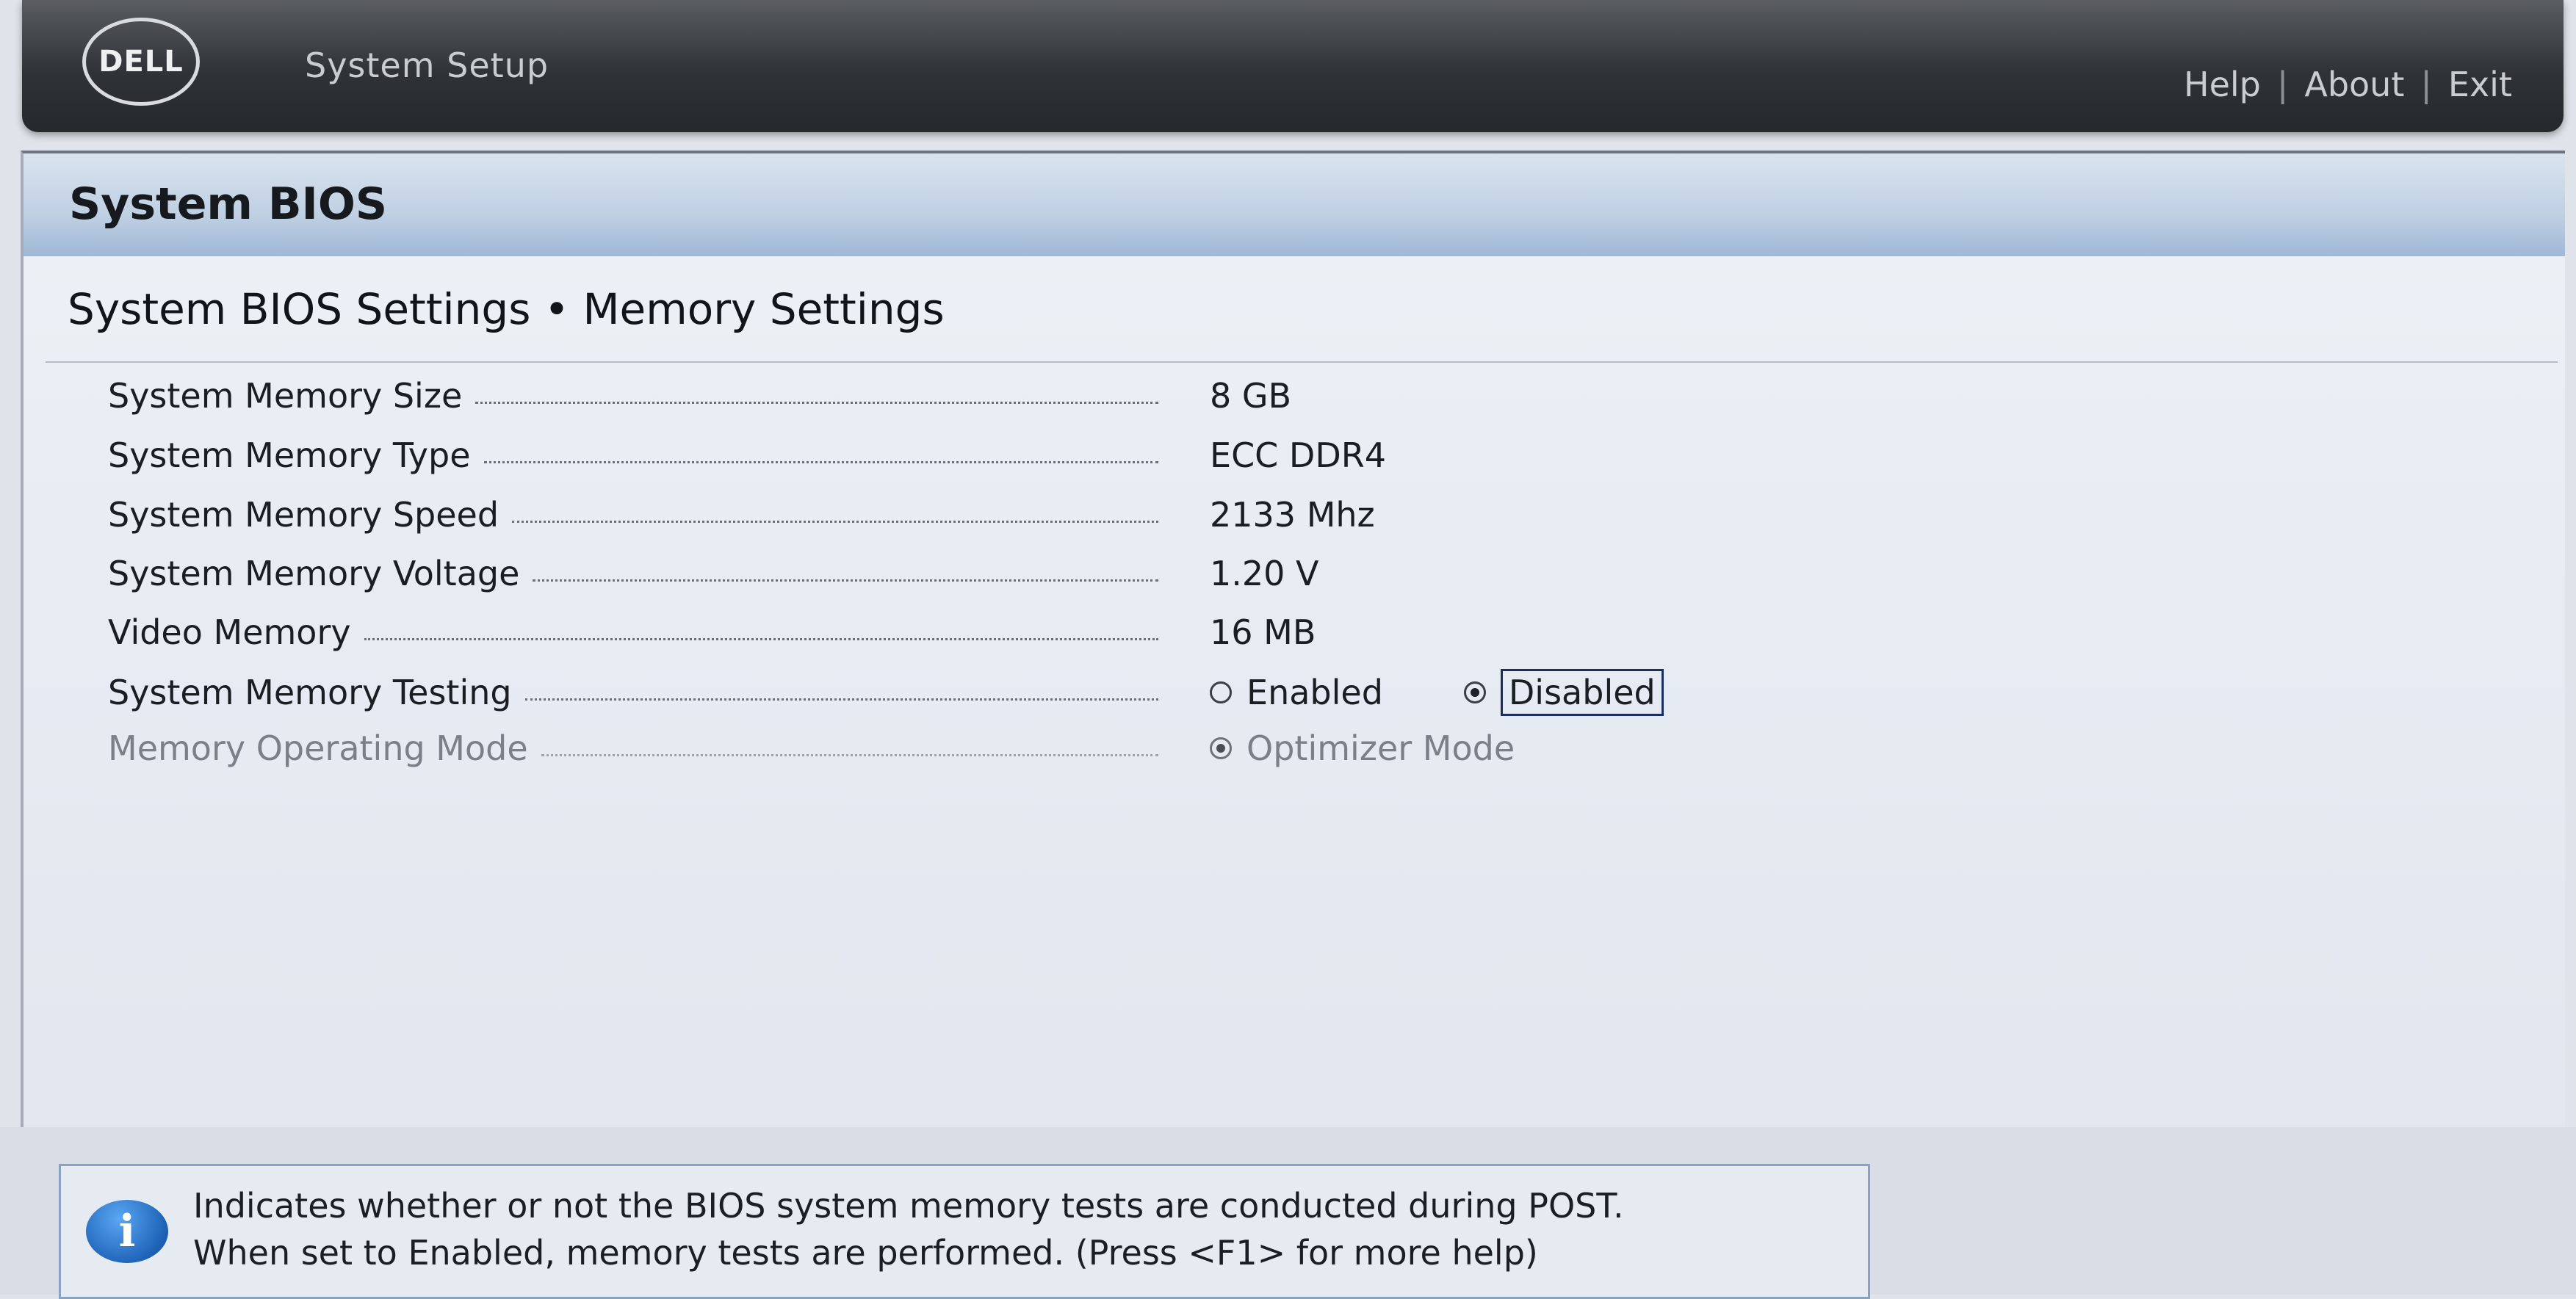  Describe the element at coordinates (1380, 748) in the screenshot. I see `optimizer-mode-label: Optimizer Mode` at that location.